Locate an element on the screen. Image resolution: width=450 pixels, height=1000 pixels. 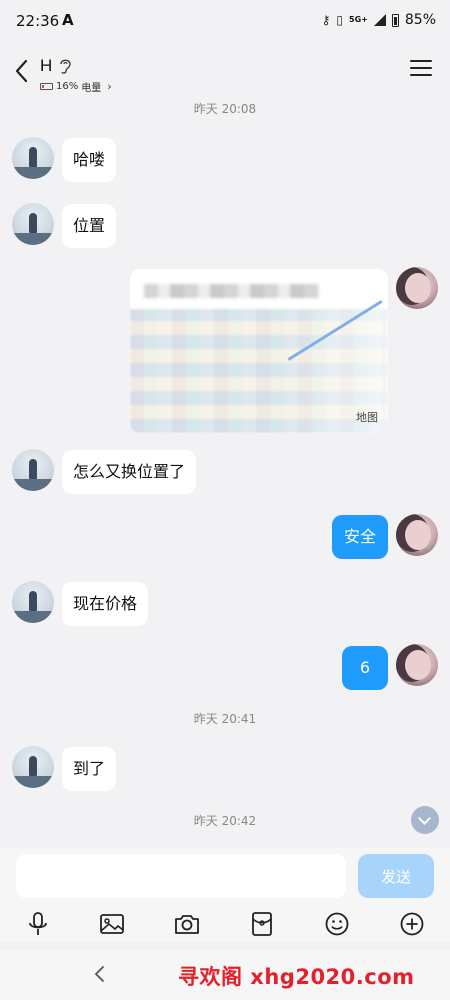
device-battery-percent: 16% is located at coordinates (67, 86).